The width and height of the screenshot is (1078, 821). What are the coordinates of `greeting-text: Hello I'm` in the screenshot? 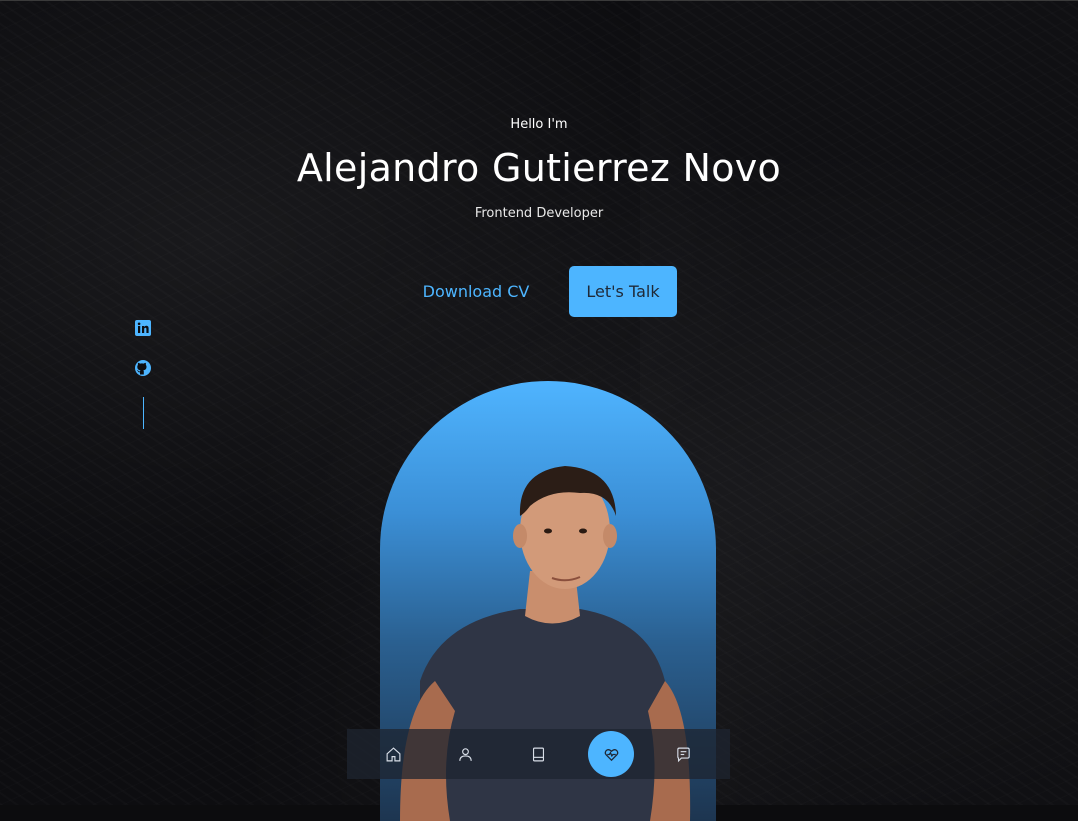 It's located at (539, 124).